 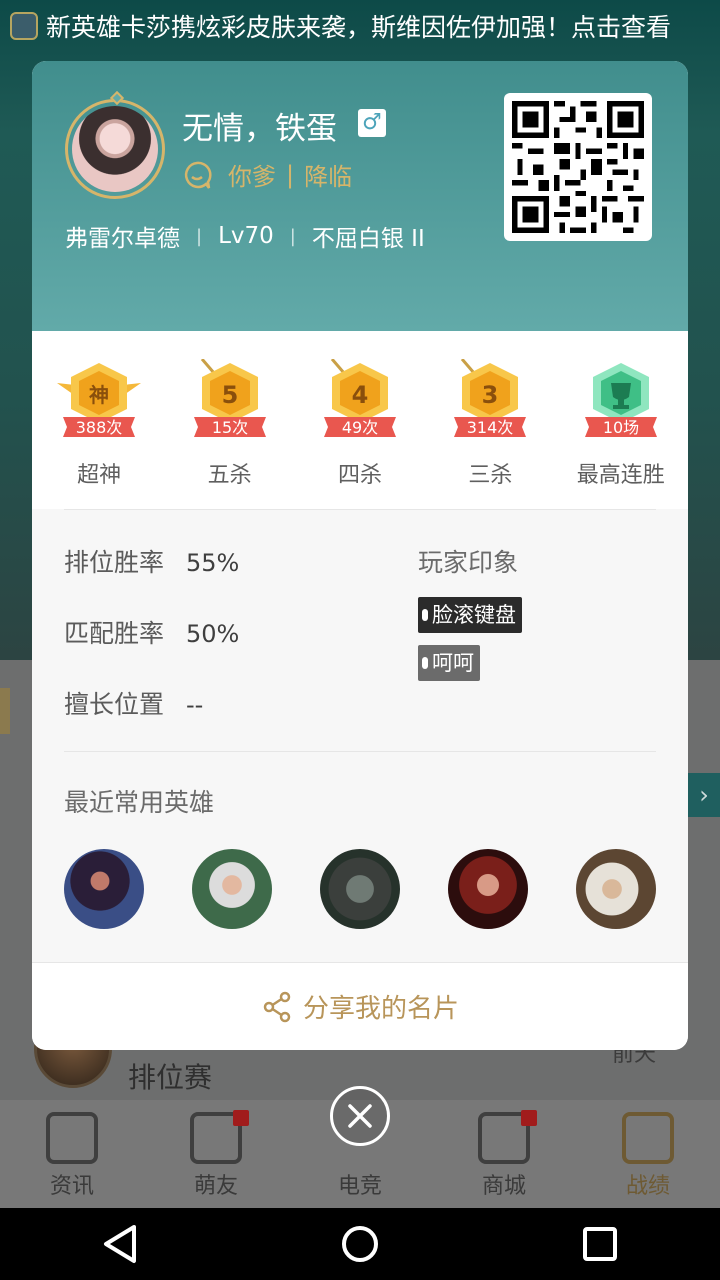 I want to click on male-gender-icon: ♂, so click(x=372, y=123).